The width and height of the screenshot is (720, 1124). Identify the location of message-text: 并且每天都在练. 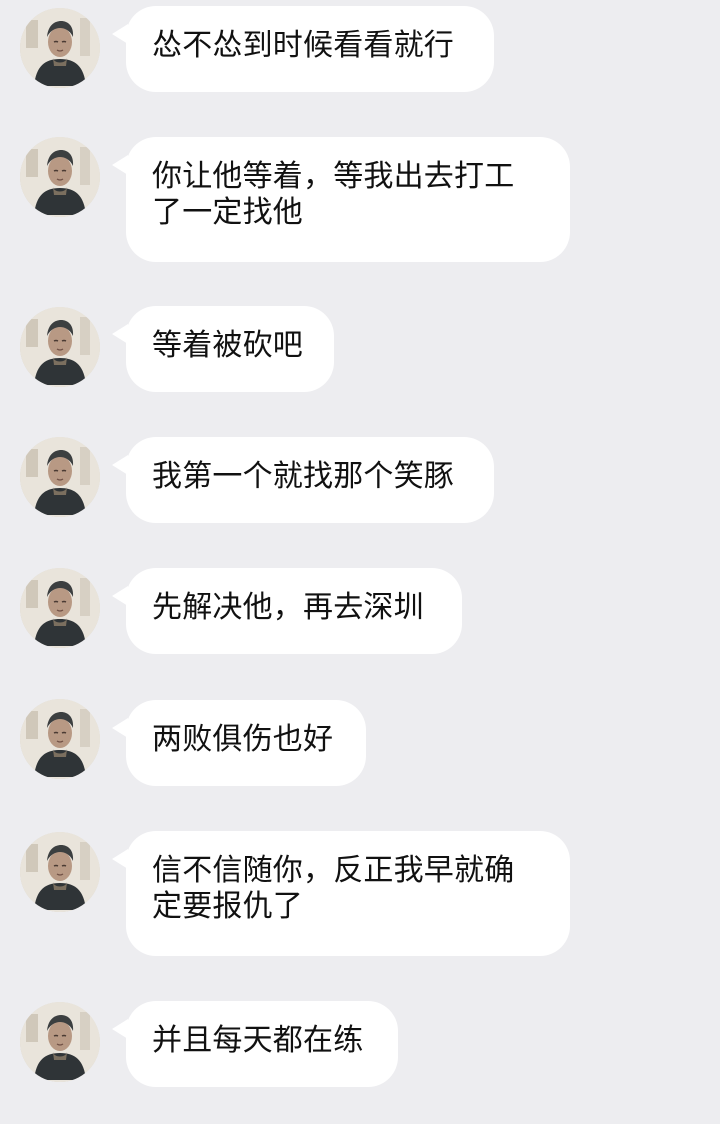
(258, 1040).